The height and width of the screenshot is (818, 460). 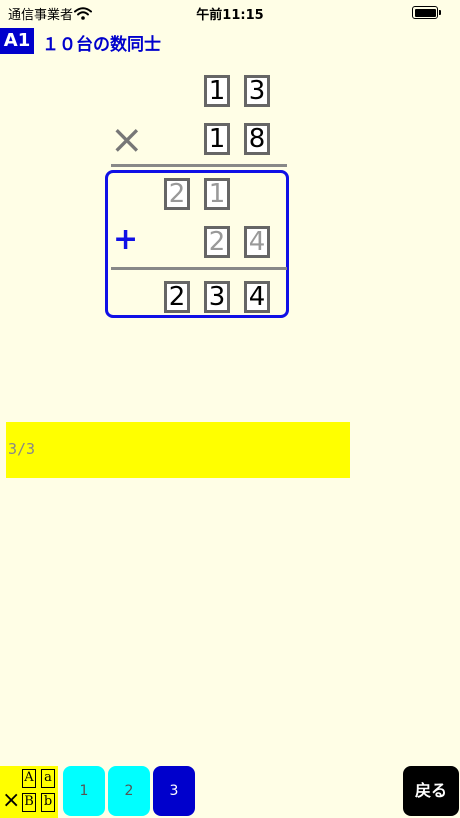 I want to click on multiplicand-tens-digit: 1, so click(x=217, y=91).